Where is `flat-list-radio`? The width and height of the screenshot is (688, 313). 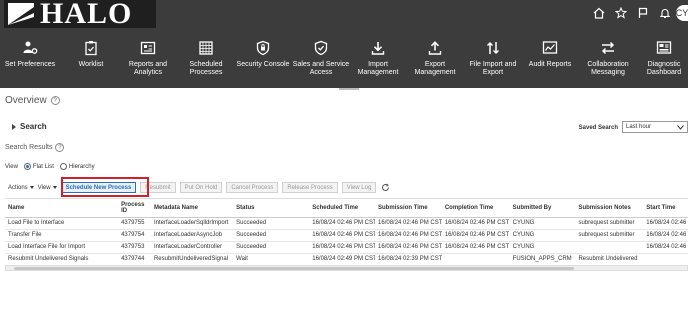 flat-list-radio is located at coordinates (27, 166).